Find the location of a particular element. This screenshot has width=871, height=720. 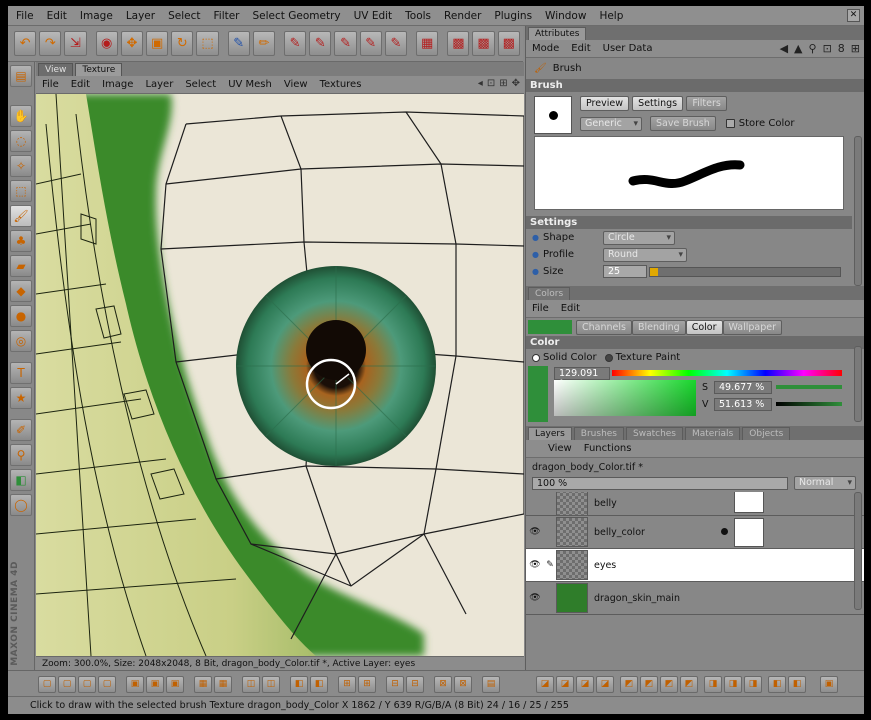

layer-tool-h-icon: ◩ is located at coordinates (689, 684).